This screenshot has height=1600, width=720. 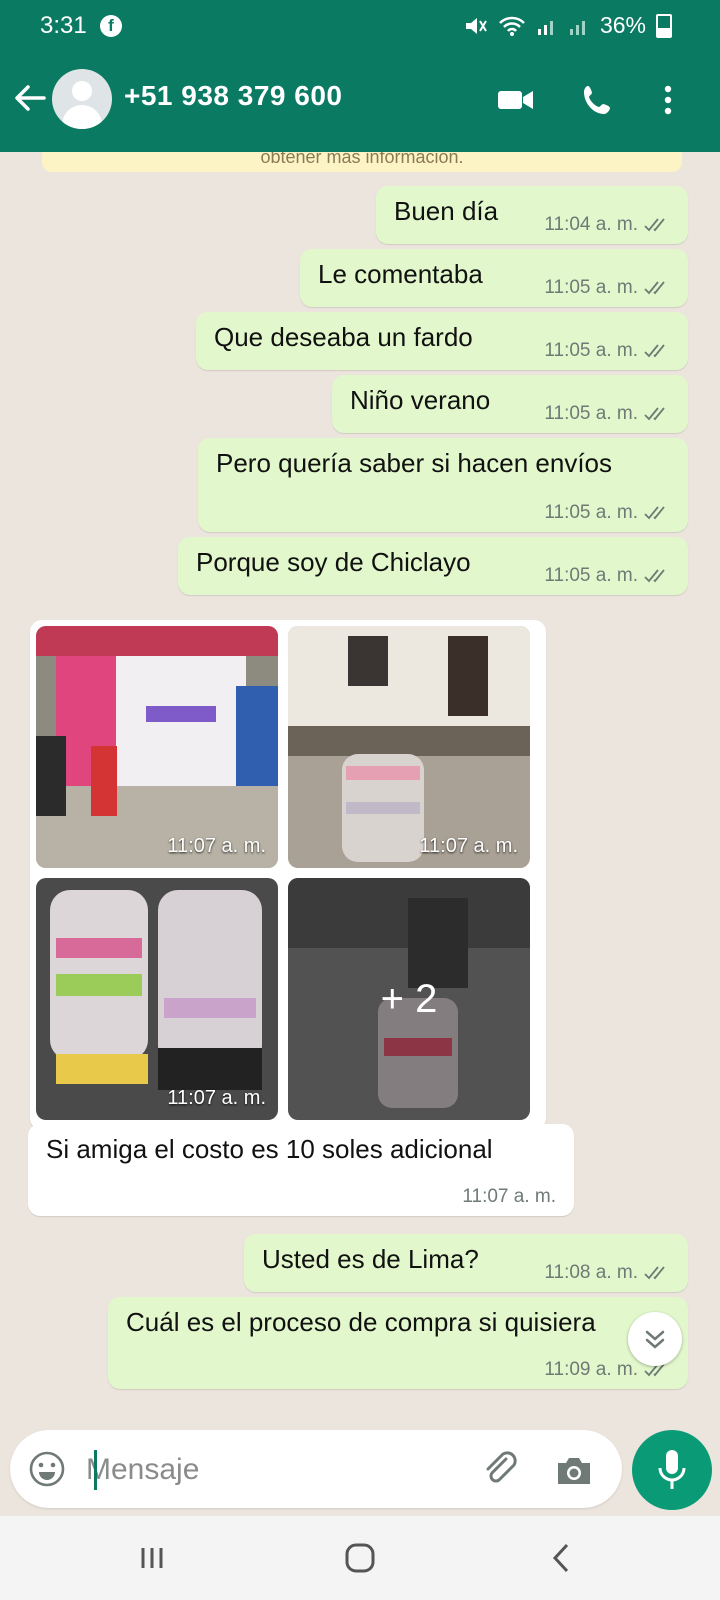 I want to click on home-icon, so click(x=360, y=1558).